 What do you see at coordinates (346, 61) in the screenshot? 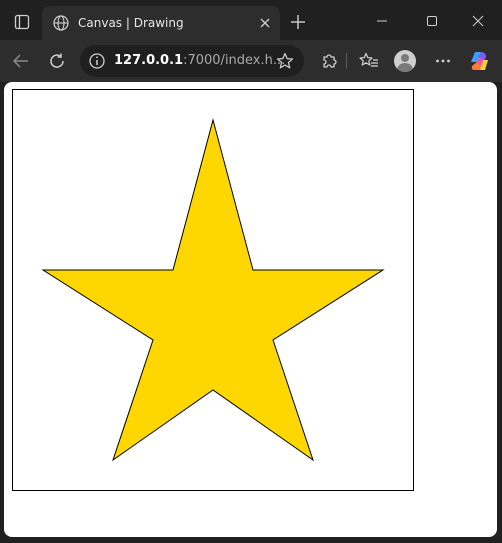
I see `toolbar-divider` at bounding box center [346, 61].